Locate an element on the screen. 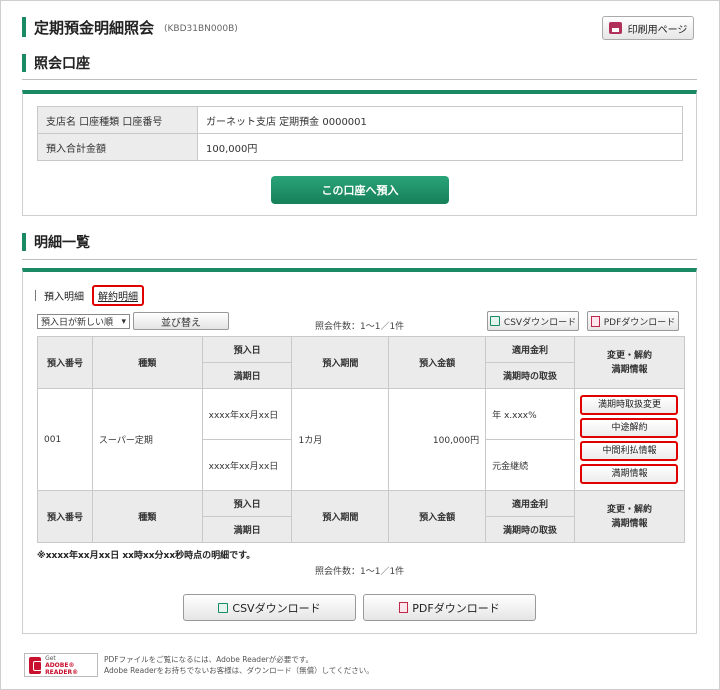  sort-order-select: 預入日が新しい順 ▾ is located at coordinates (83, 321).